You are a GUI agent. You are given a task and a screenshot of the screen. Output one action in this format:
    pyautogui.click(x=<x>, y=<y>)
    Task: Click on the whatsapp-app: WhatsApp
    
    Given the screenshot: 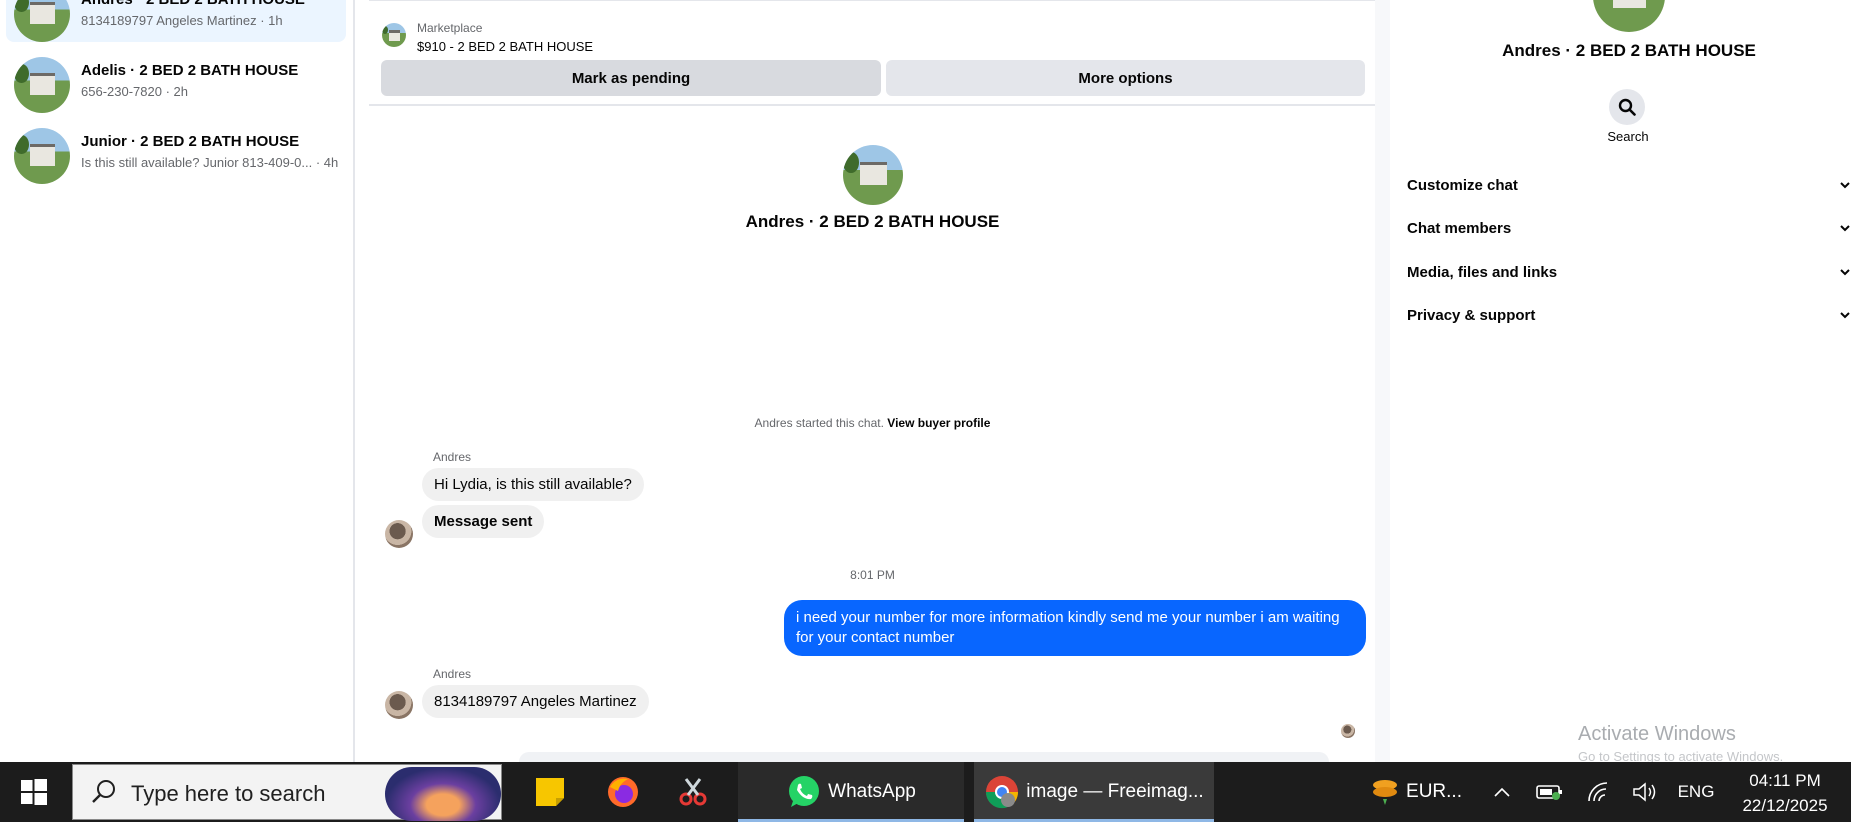 What is the action you would take?
    pyautogui.click(x=851, y=792)
    